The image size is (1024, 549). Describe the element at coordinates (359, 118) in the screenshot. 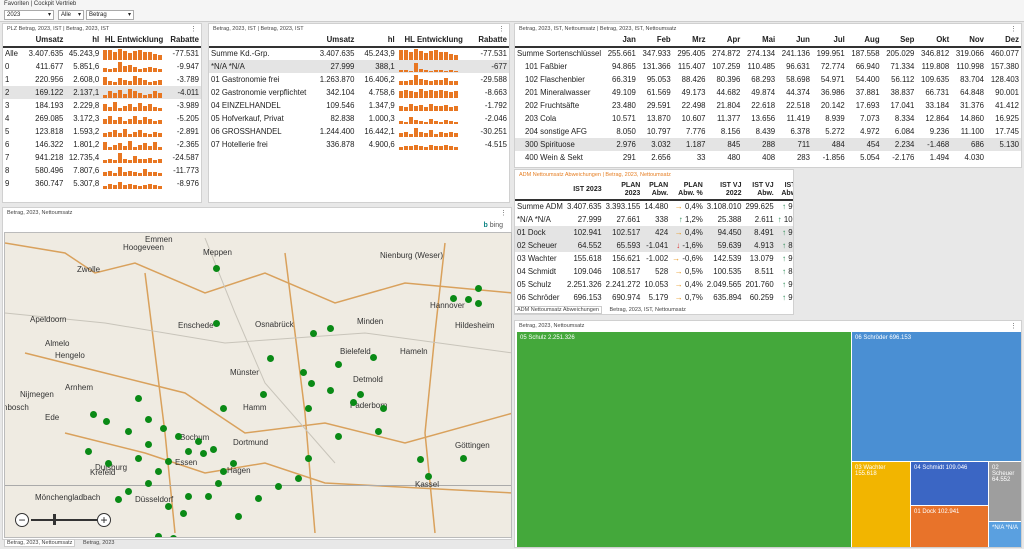

I see `table-row: 05 Hofverkauf, Privat 82.838 1.000,3 -2.046` at that location.